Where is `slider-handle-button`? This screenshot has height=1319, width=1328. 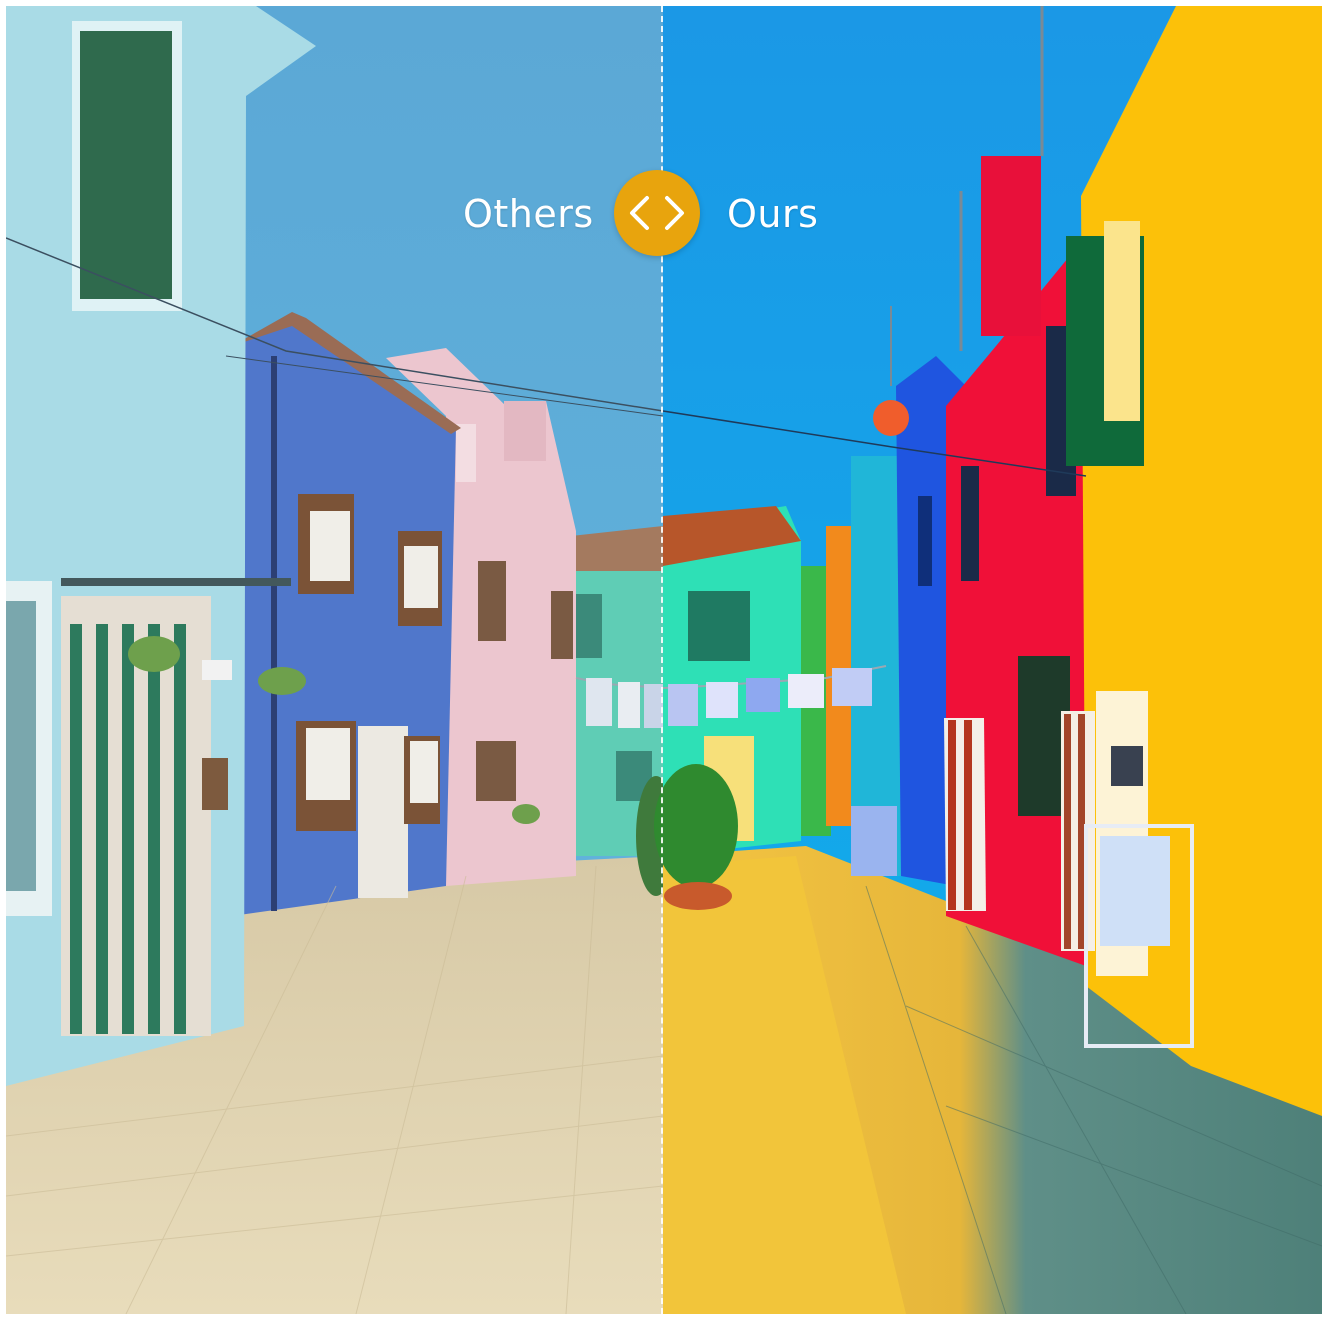 slider-handle-button is located at coordinates (657, 213).